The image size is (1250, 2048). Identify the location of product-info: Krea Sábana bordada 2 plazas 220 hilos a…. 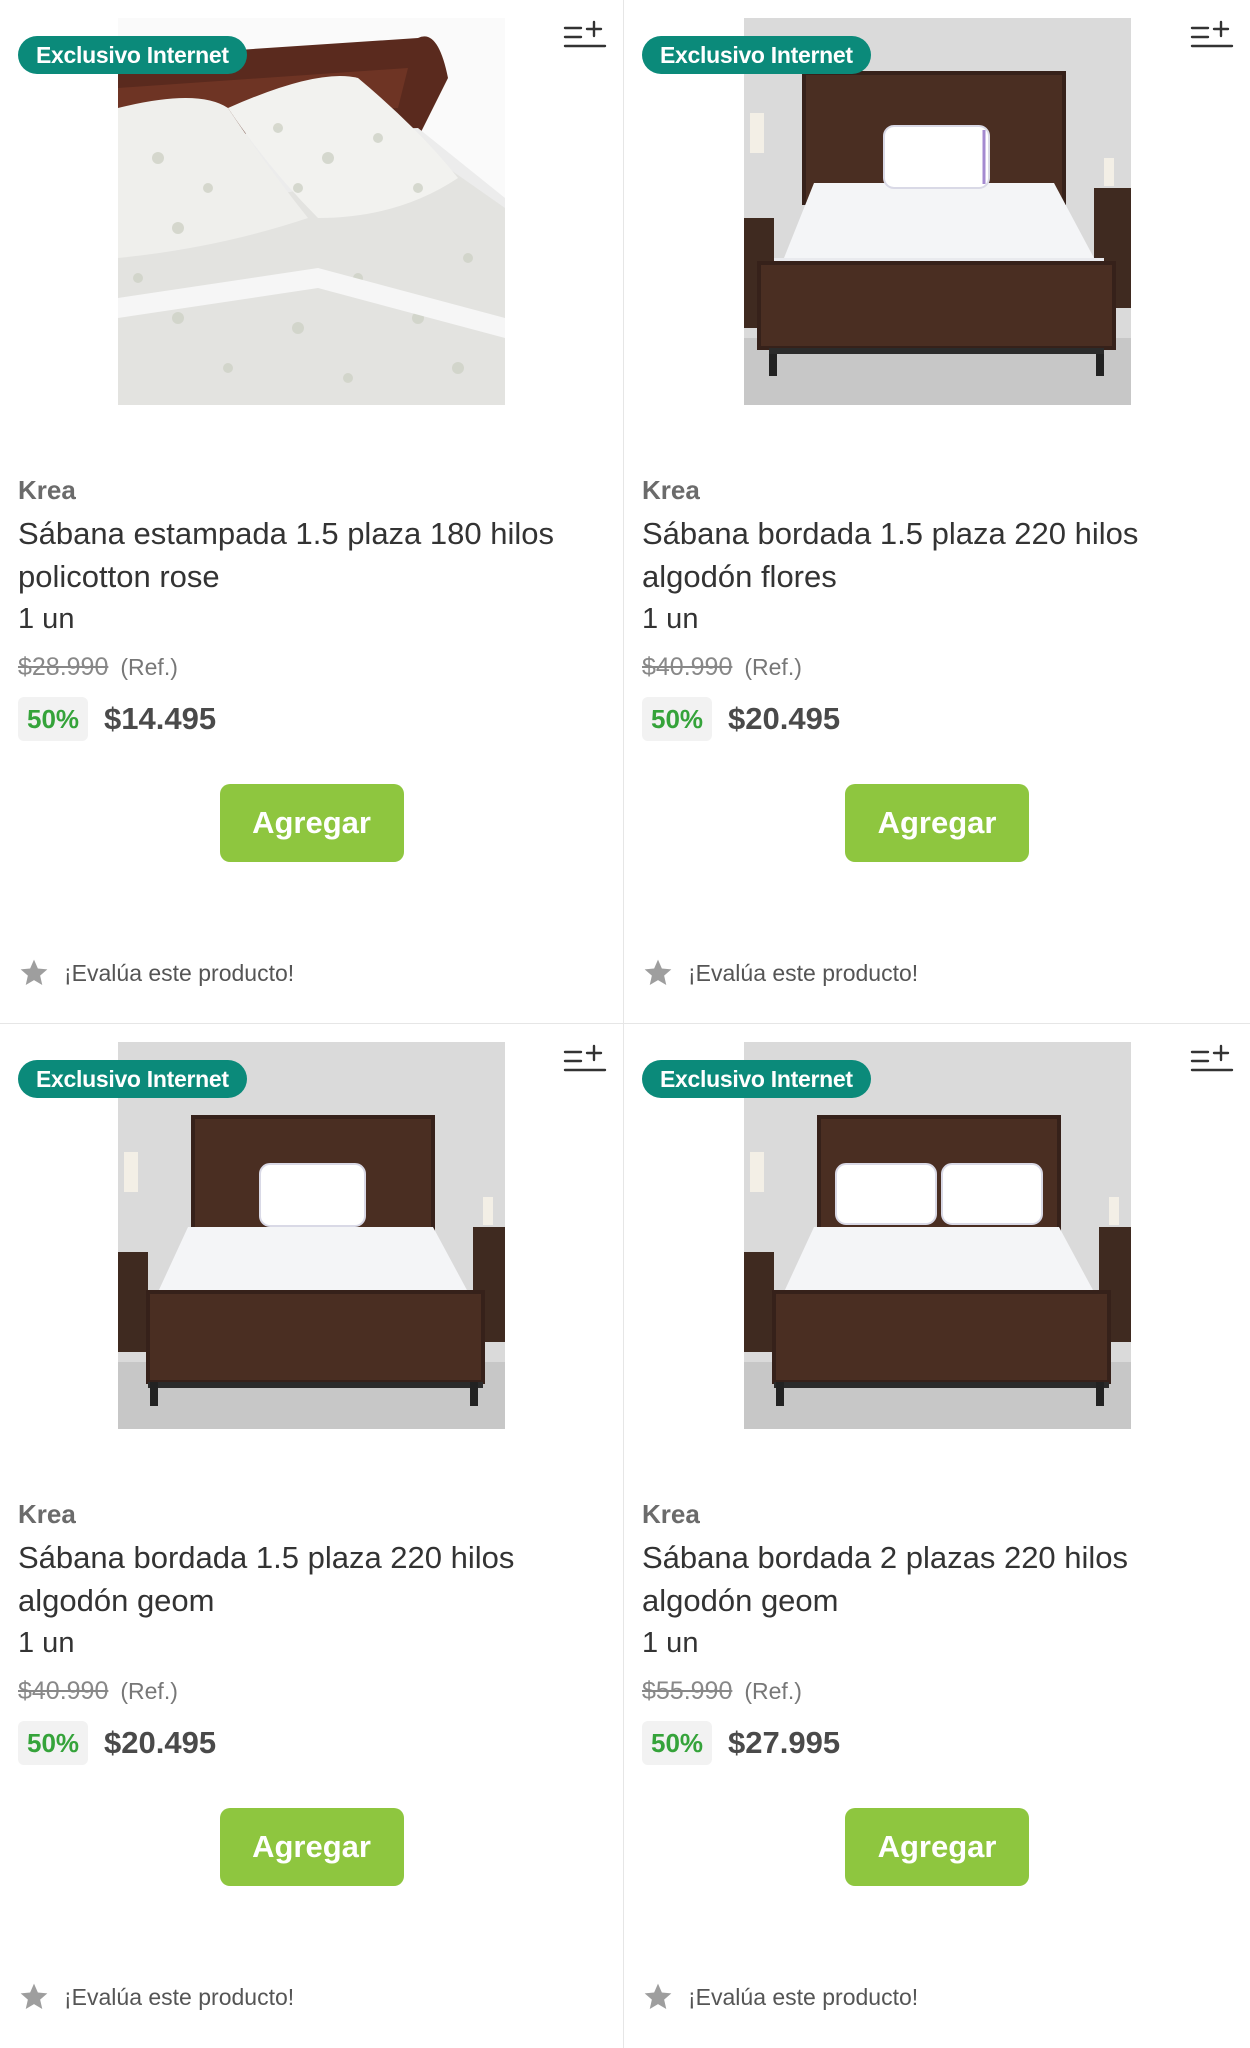
(937, 1630).